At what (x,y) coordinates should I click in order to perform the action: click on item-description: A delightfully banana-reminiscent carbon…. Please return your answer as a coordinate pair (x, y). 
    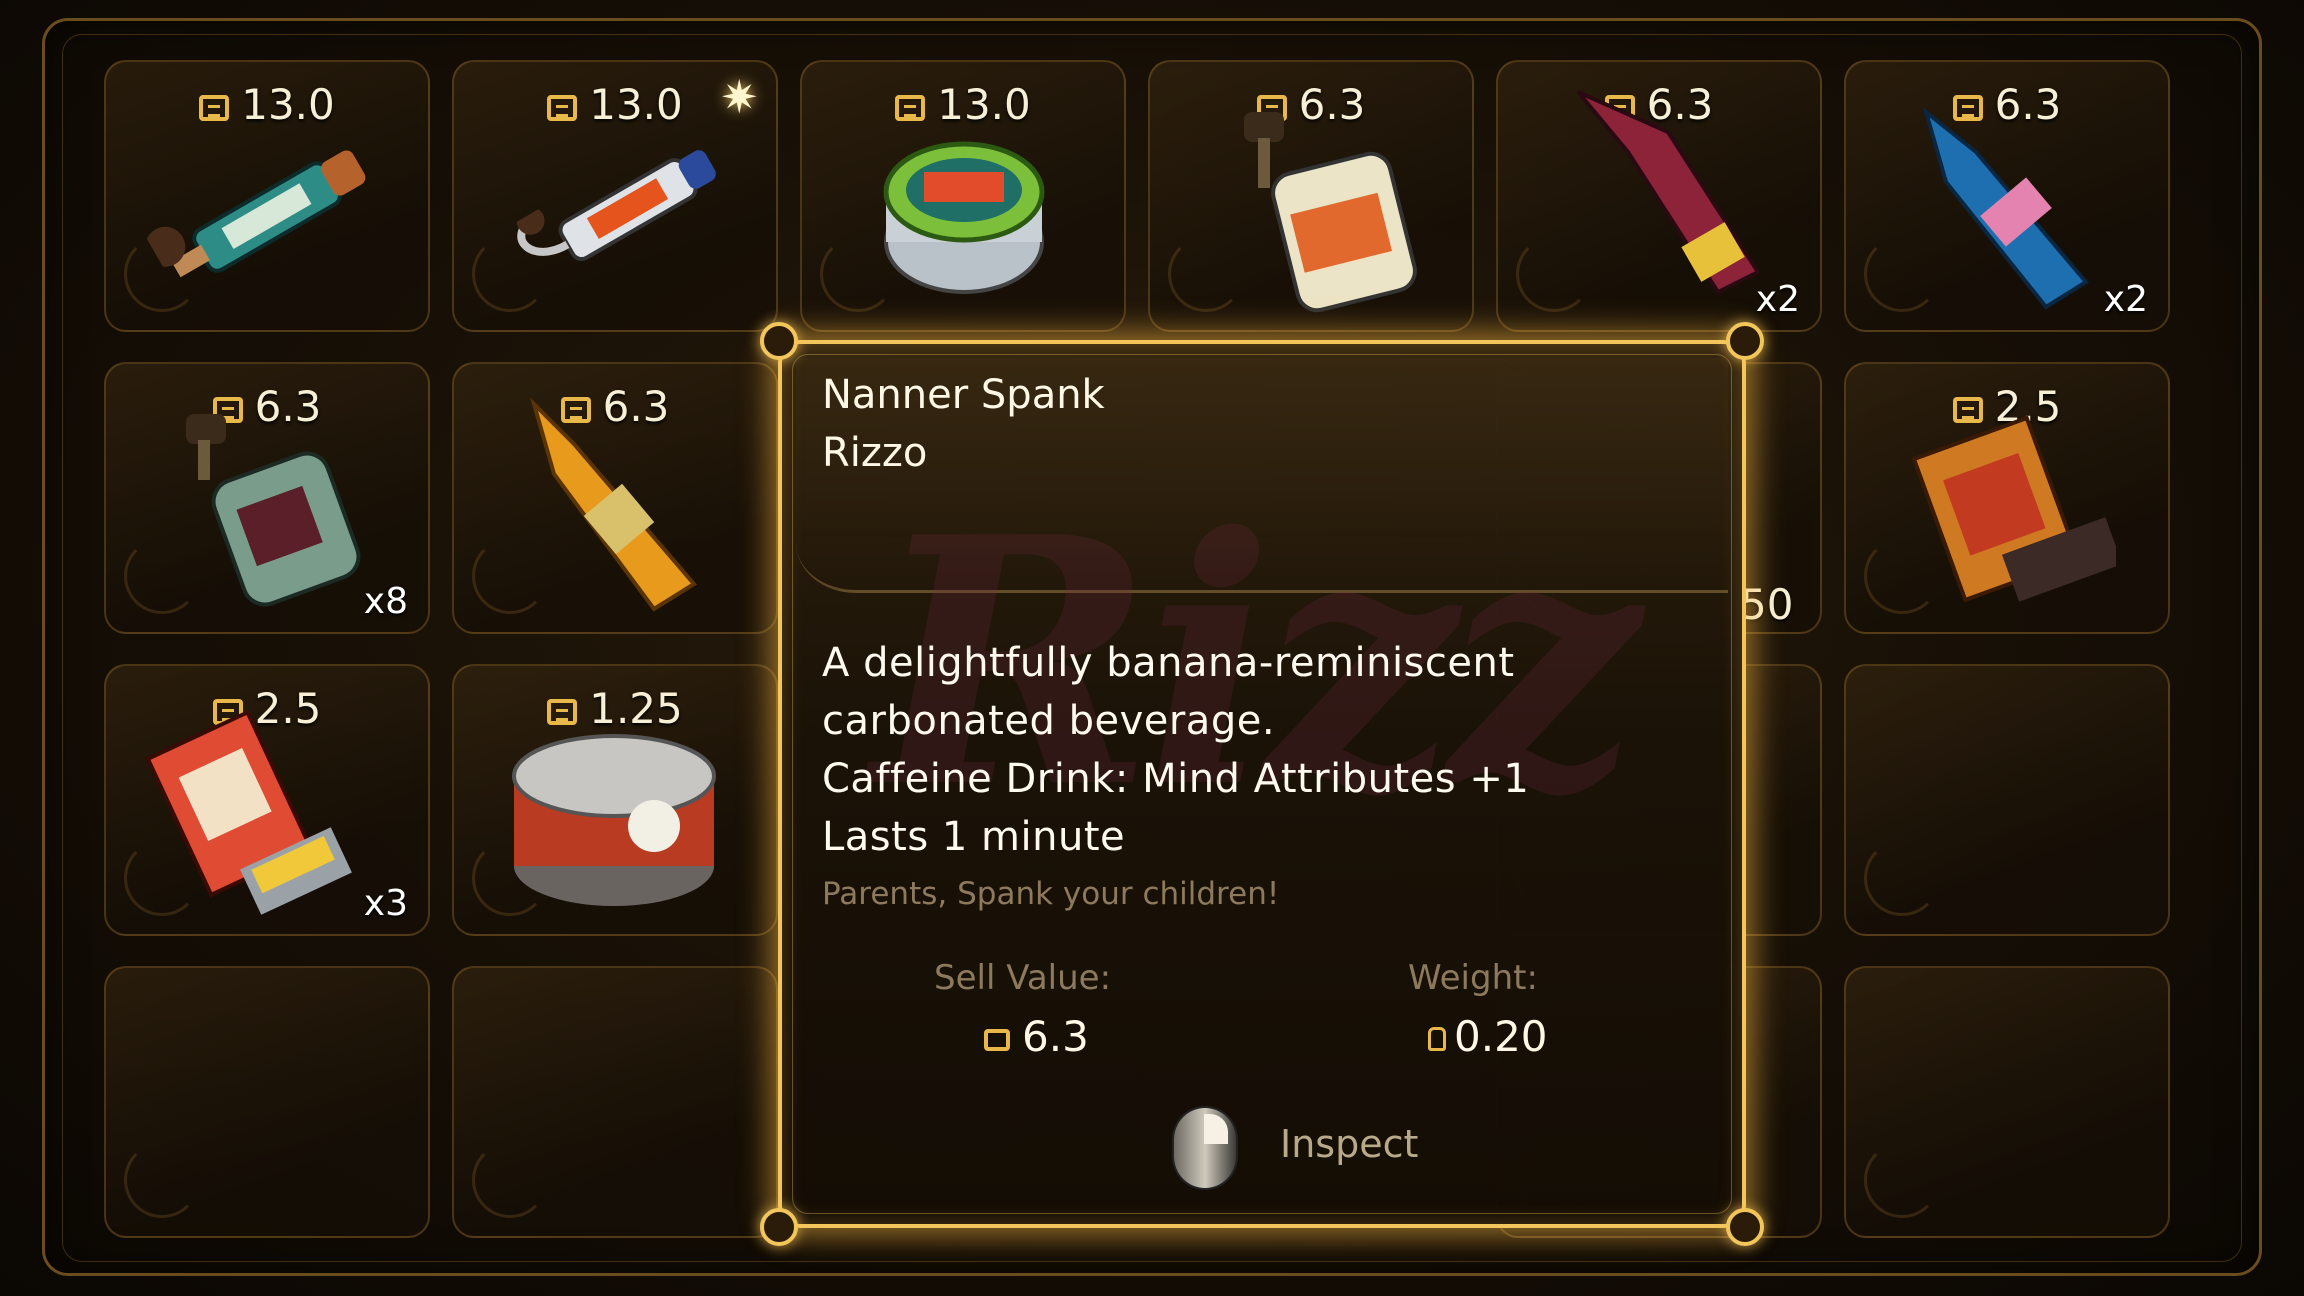
    Looking at the image, I should click on (1262, 750).